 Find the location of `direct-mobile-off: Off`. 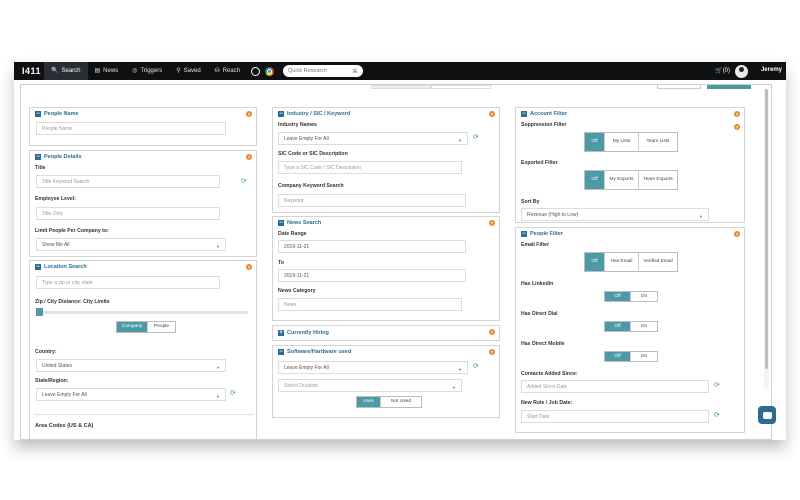

direct-mobile-off: Off is located at coordinates (618, 356).